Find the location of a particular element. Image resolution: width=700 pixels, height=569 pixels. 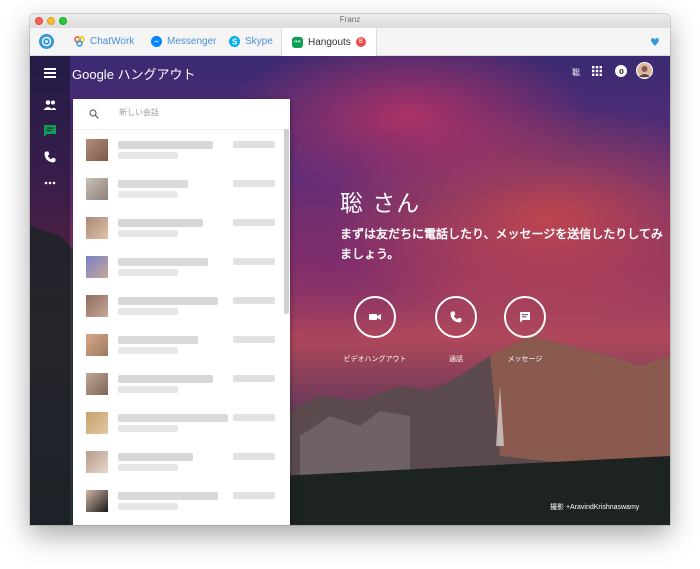

messenger-icon is located at coordinates (156, 41).